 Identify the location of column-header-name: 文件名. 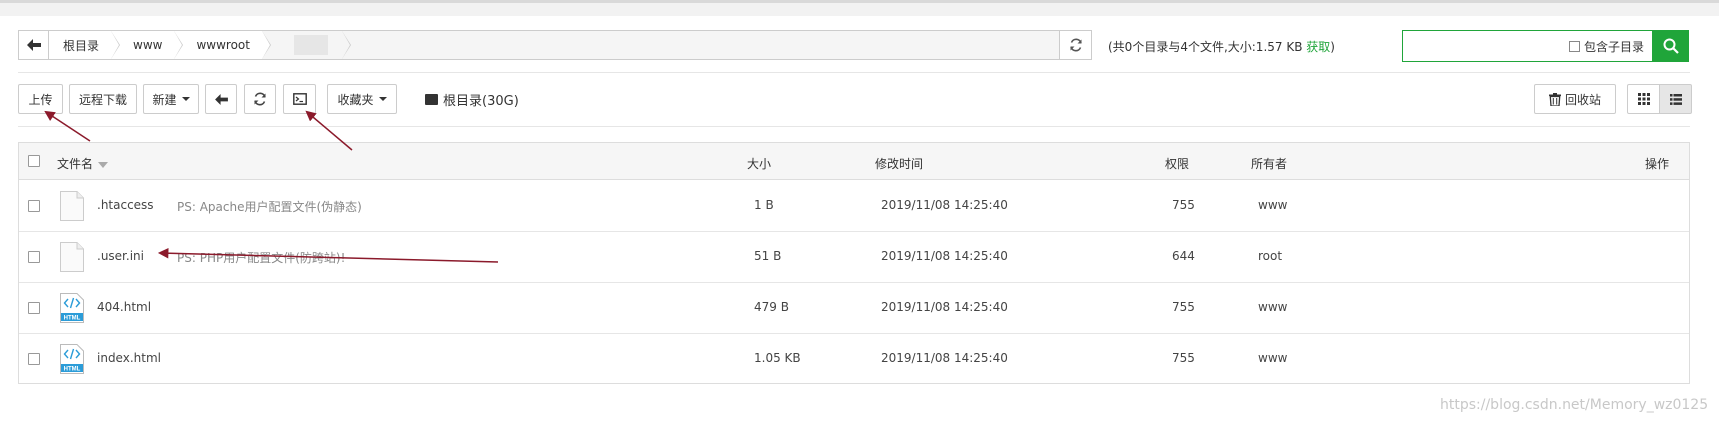
(83, 163).